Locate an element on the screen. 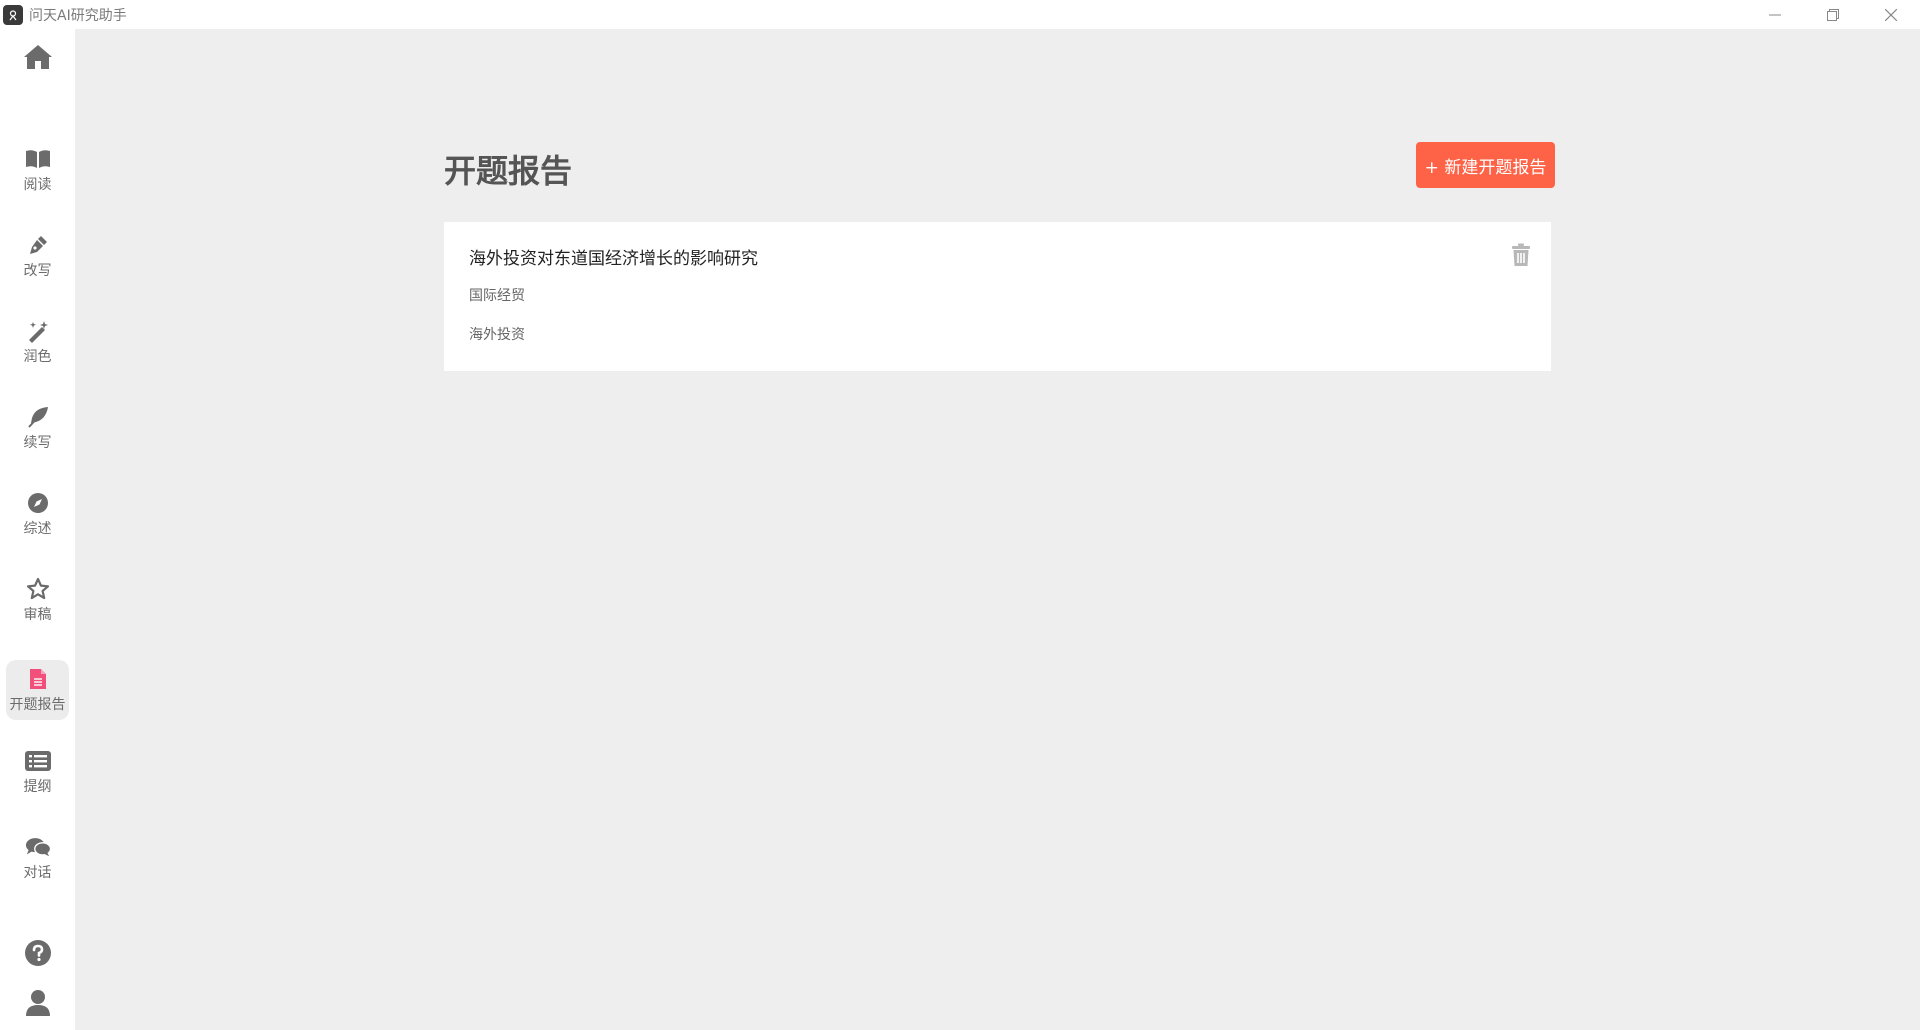 The height and width of the screenshot is (1030, 1920). report-title: 海外投资对东道国经济增长的影响研究 is located at coordinates (613, 259).